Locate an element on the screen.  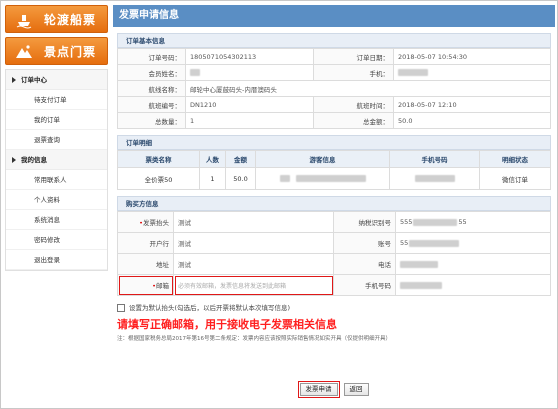
tax-no-prefix: 555 is located at coordinates (406, 222).